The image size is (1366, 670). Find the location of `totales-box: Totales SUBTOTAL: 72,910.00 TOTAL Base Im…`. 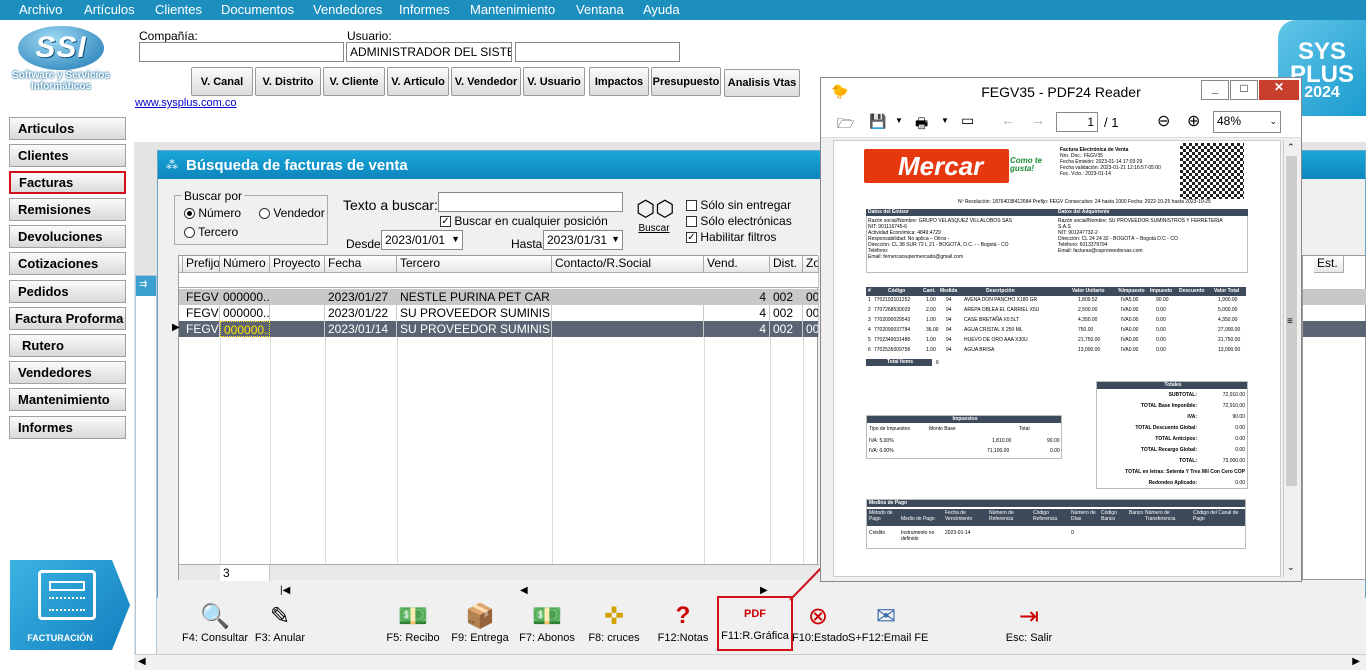

totales-box: Totales SUBTOTAL: 72,910.00 TOTAL Base Im… is located at coordinates (1172, 435).